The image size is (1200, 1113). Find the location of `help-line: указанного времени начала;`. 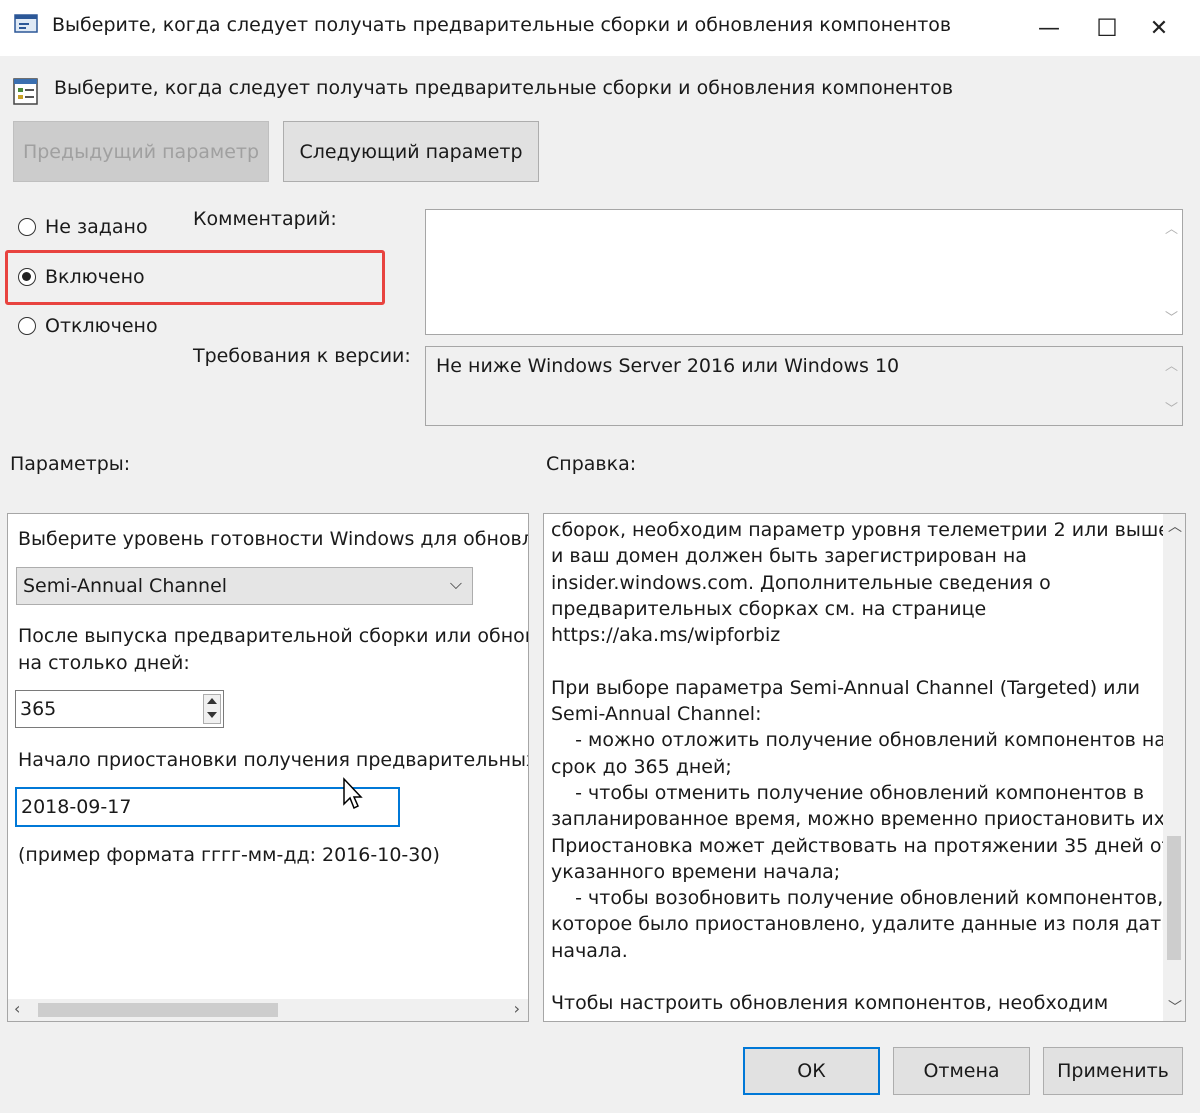

help-line: указанного времени начала; is located at coordinates (696, 871).